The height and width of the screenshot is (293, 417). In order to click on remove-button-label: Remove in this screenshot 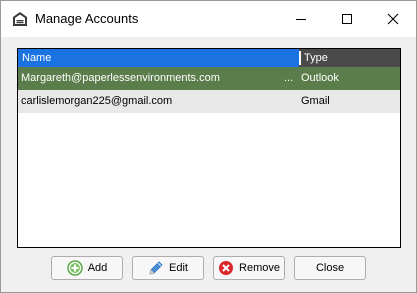, I will do `click(259, 268)`.